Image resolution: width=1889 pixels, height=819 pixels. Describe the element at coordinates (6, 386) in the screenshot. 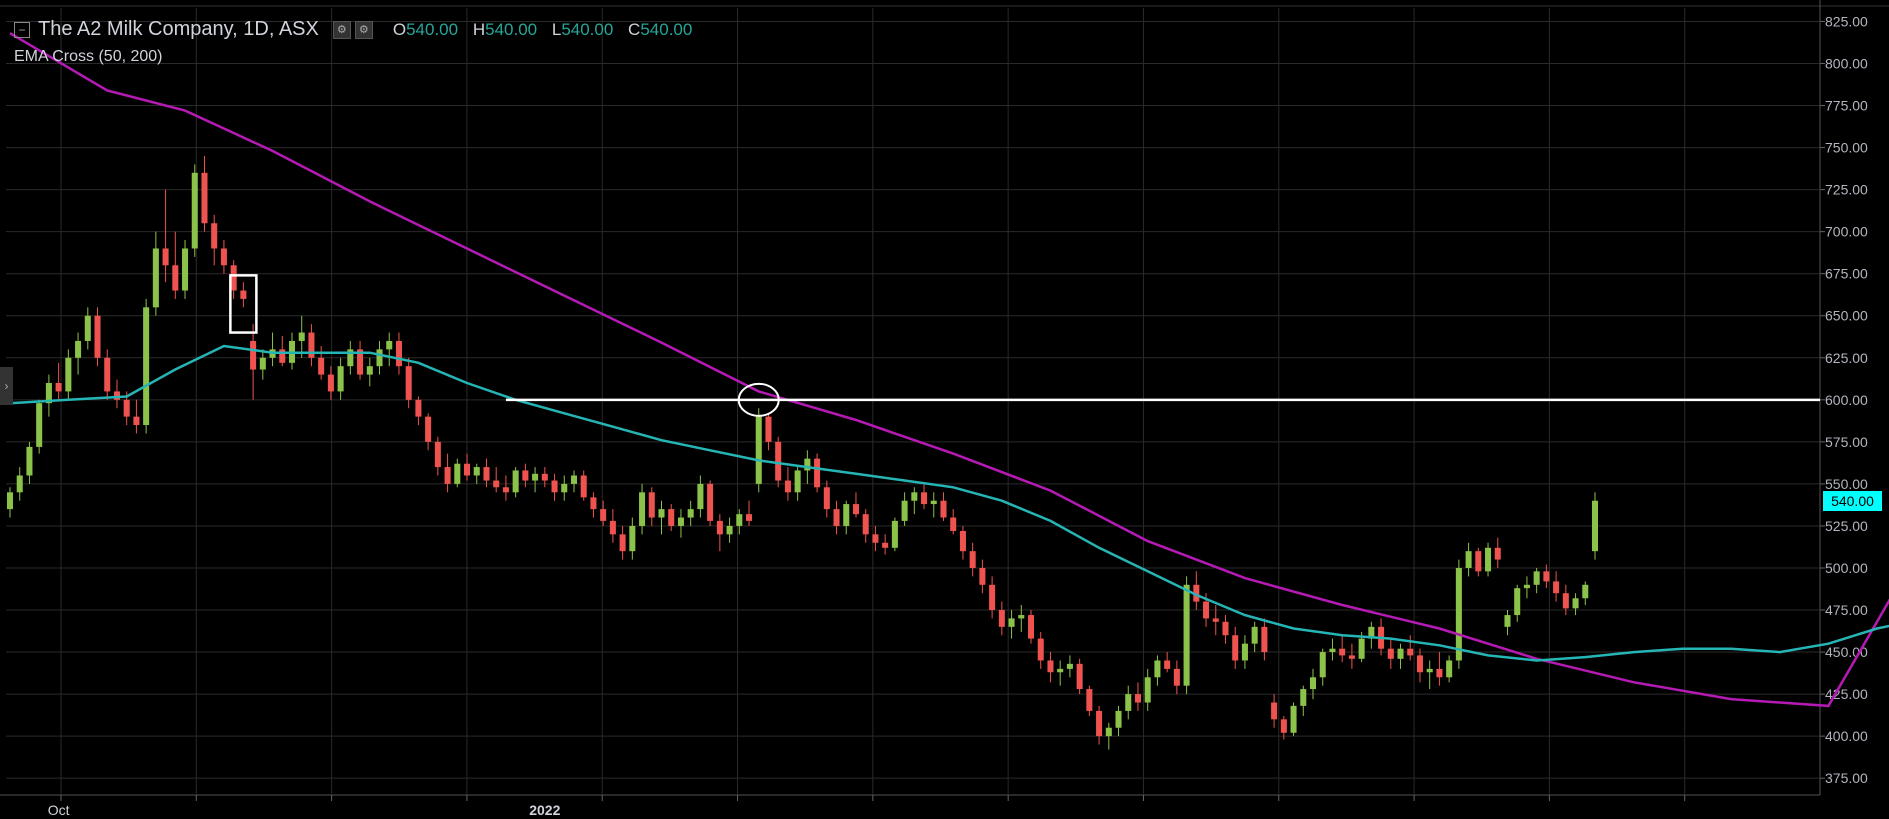

I see `chevron-right-icon: ›` at that location.